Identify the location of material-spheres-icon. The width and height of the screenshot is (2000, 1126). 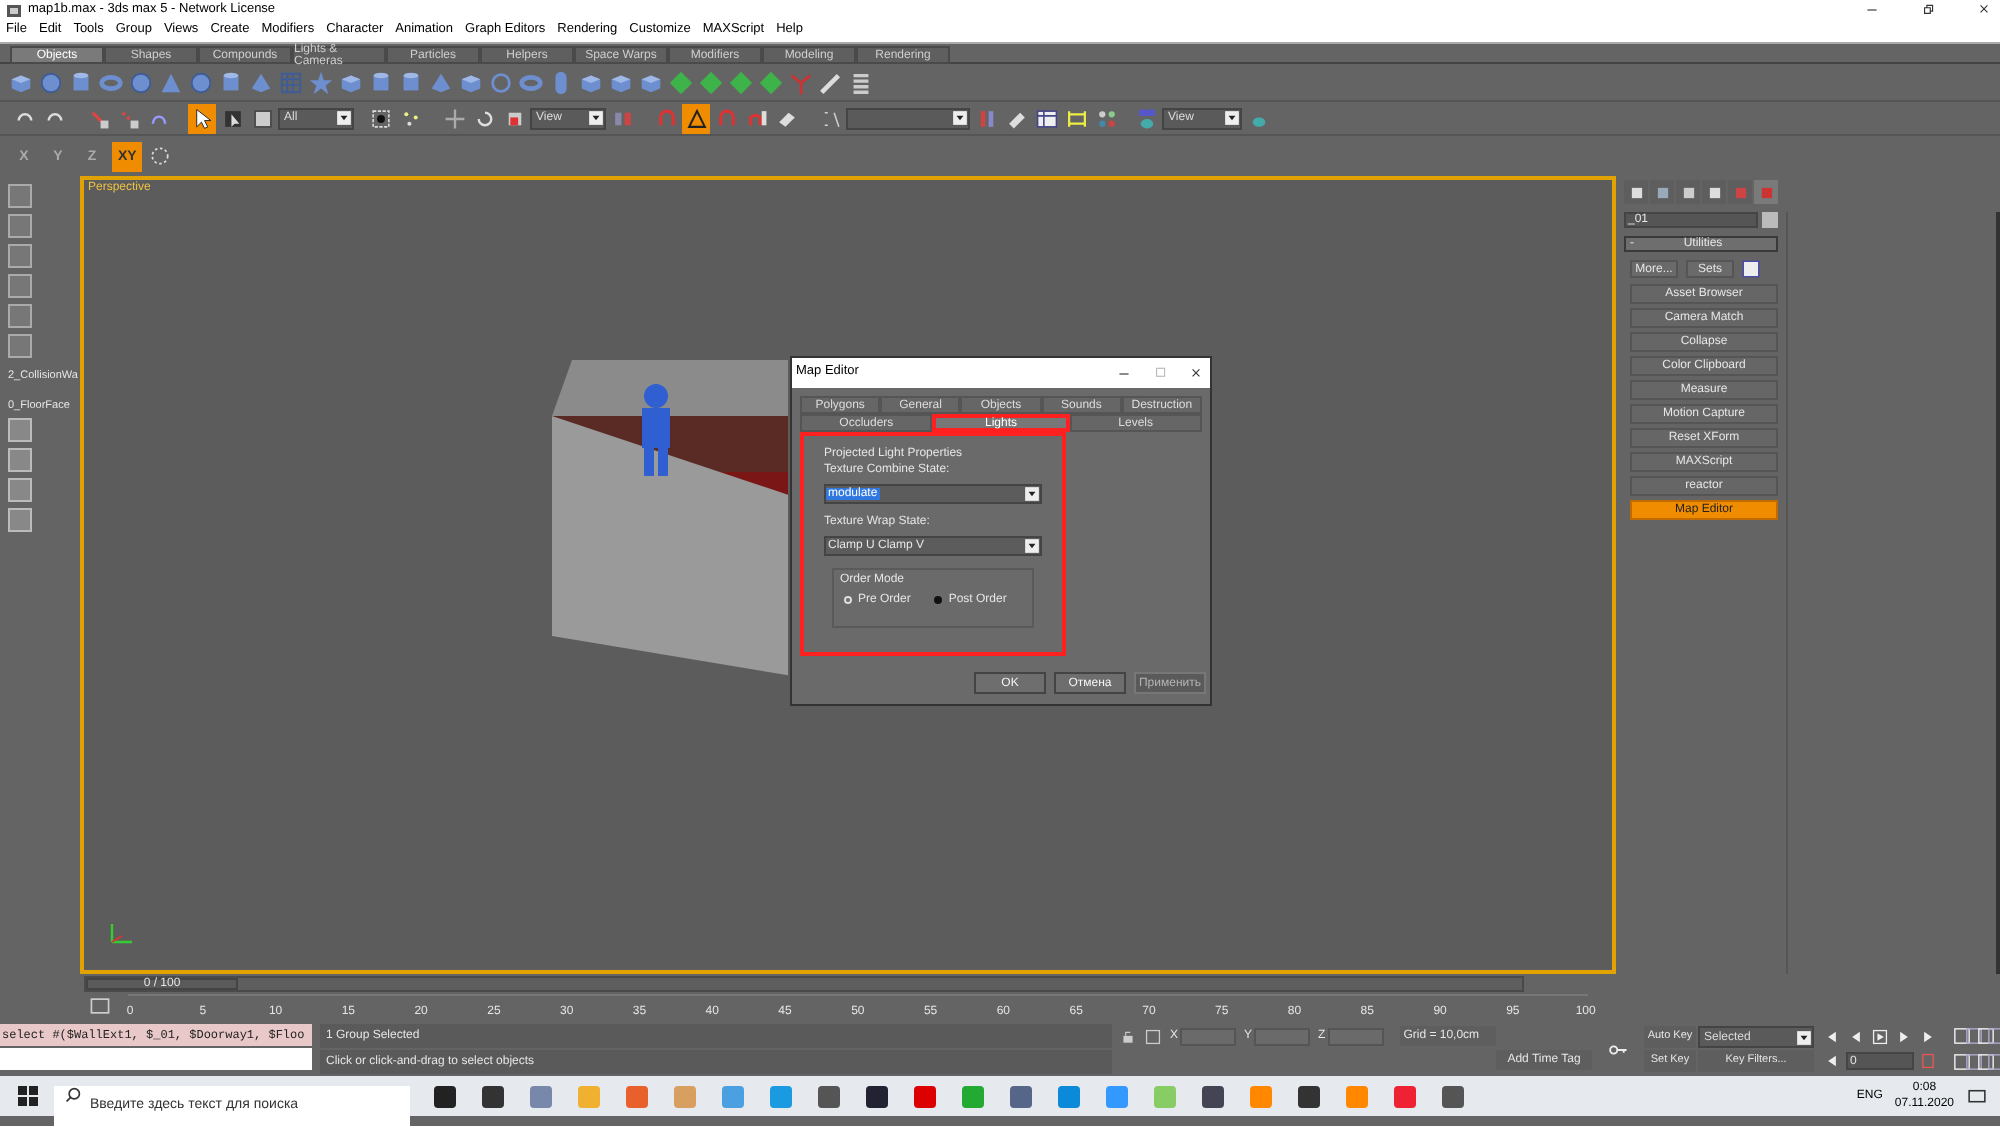
(1106, 118).